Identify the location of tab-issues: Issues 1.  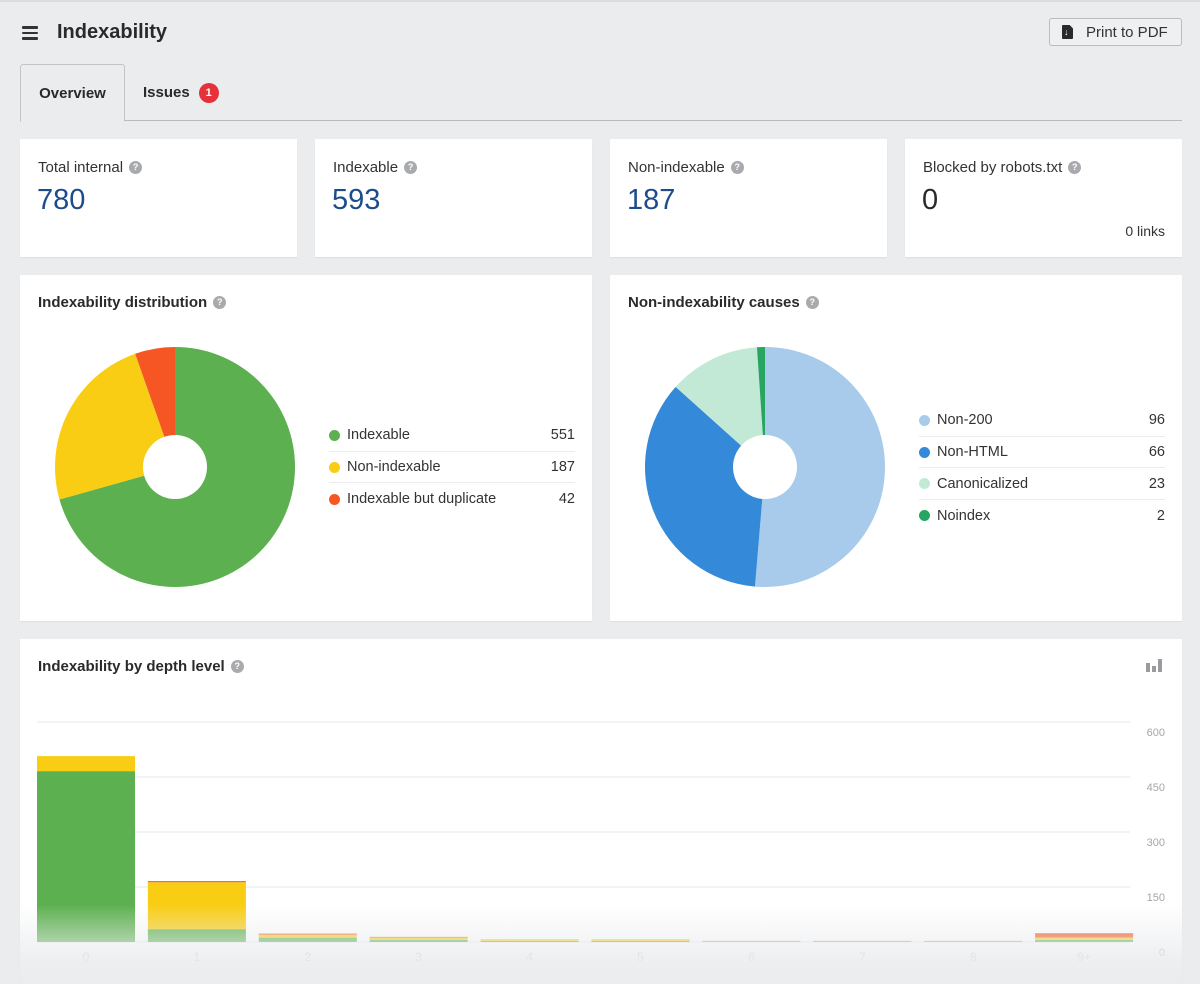
(181, 92).